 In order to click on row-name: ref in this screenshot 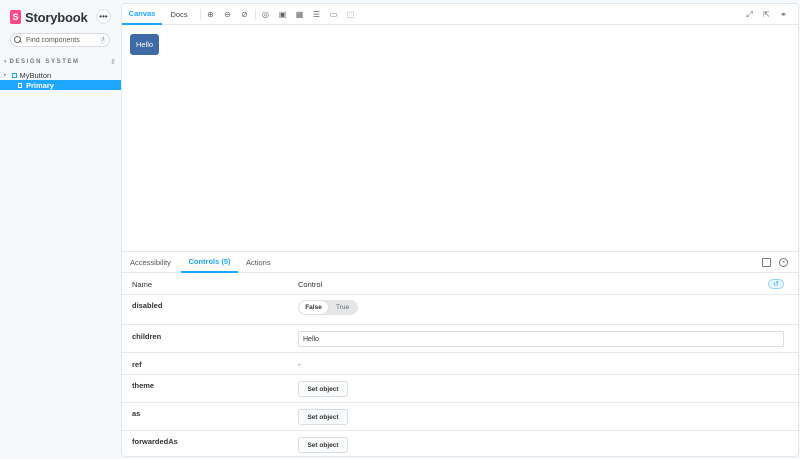, I will do `click(137, 364)`.